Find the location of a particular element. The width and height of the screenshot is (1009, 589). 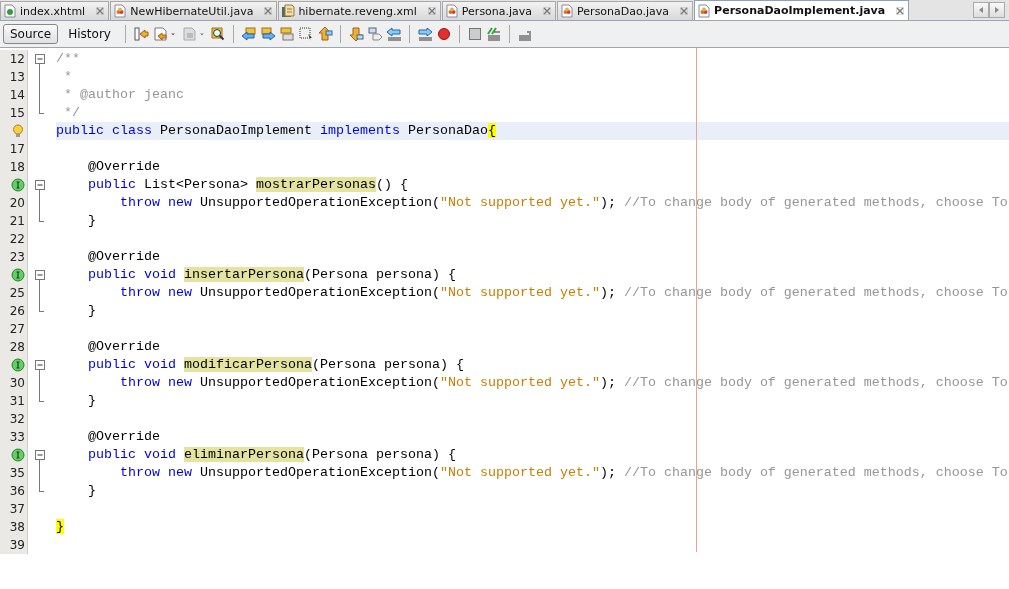

line-number: 37 is located at coordinates (17, 509).